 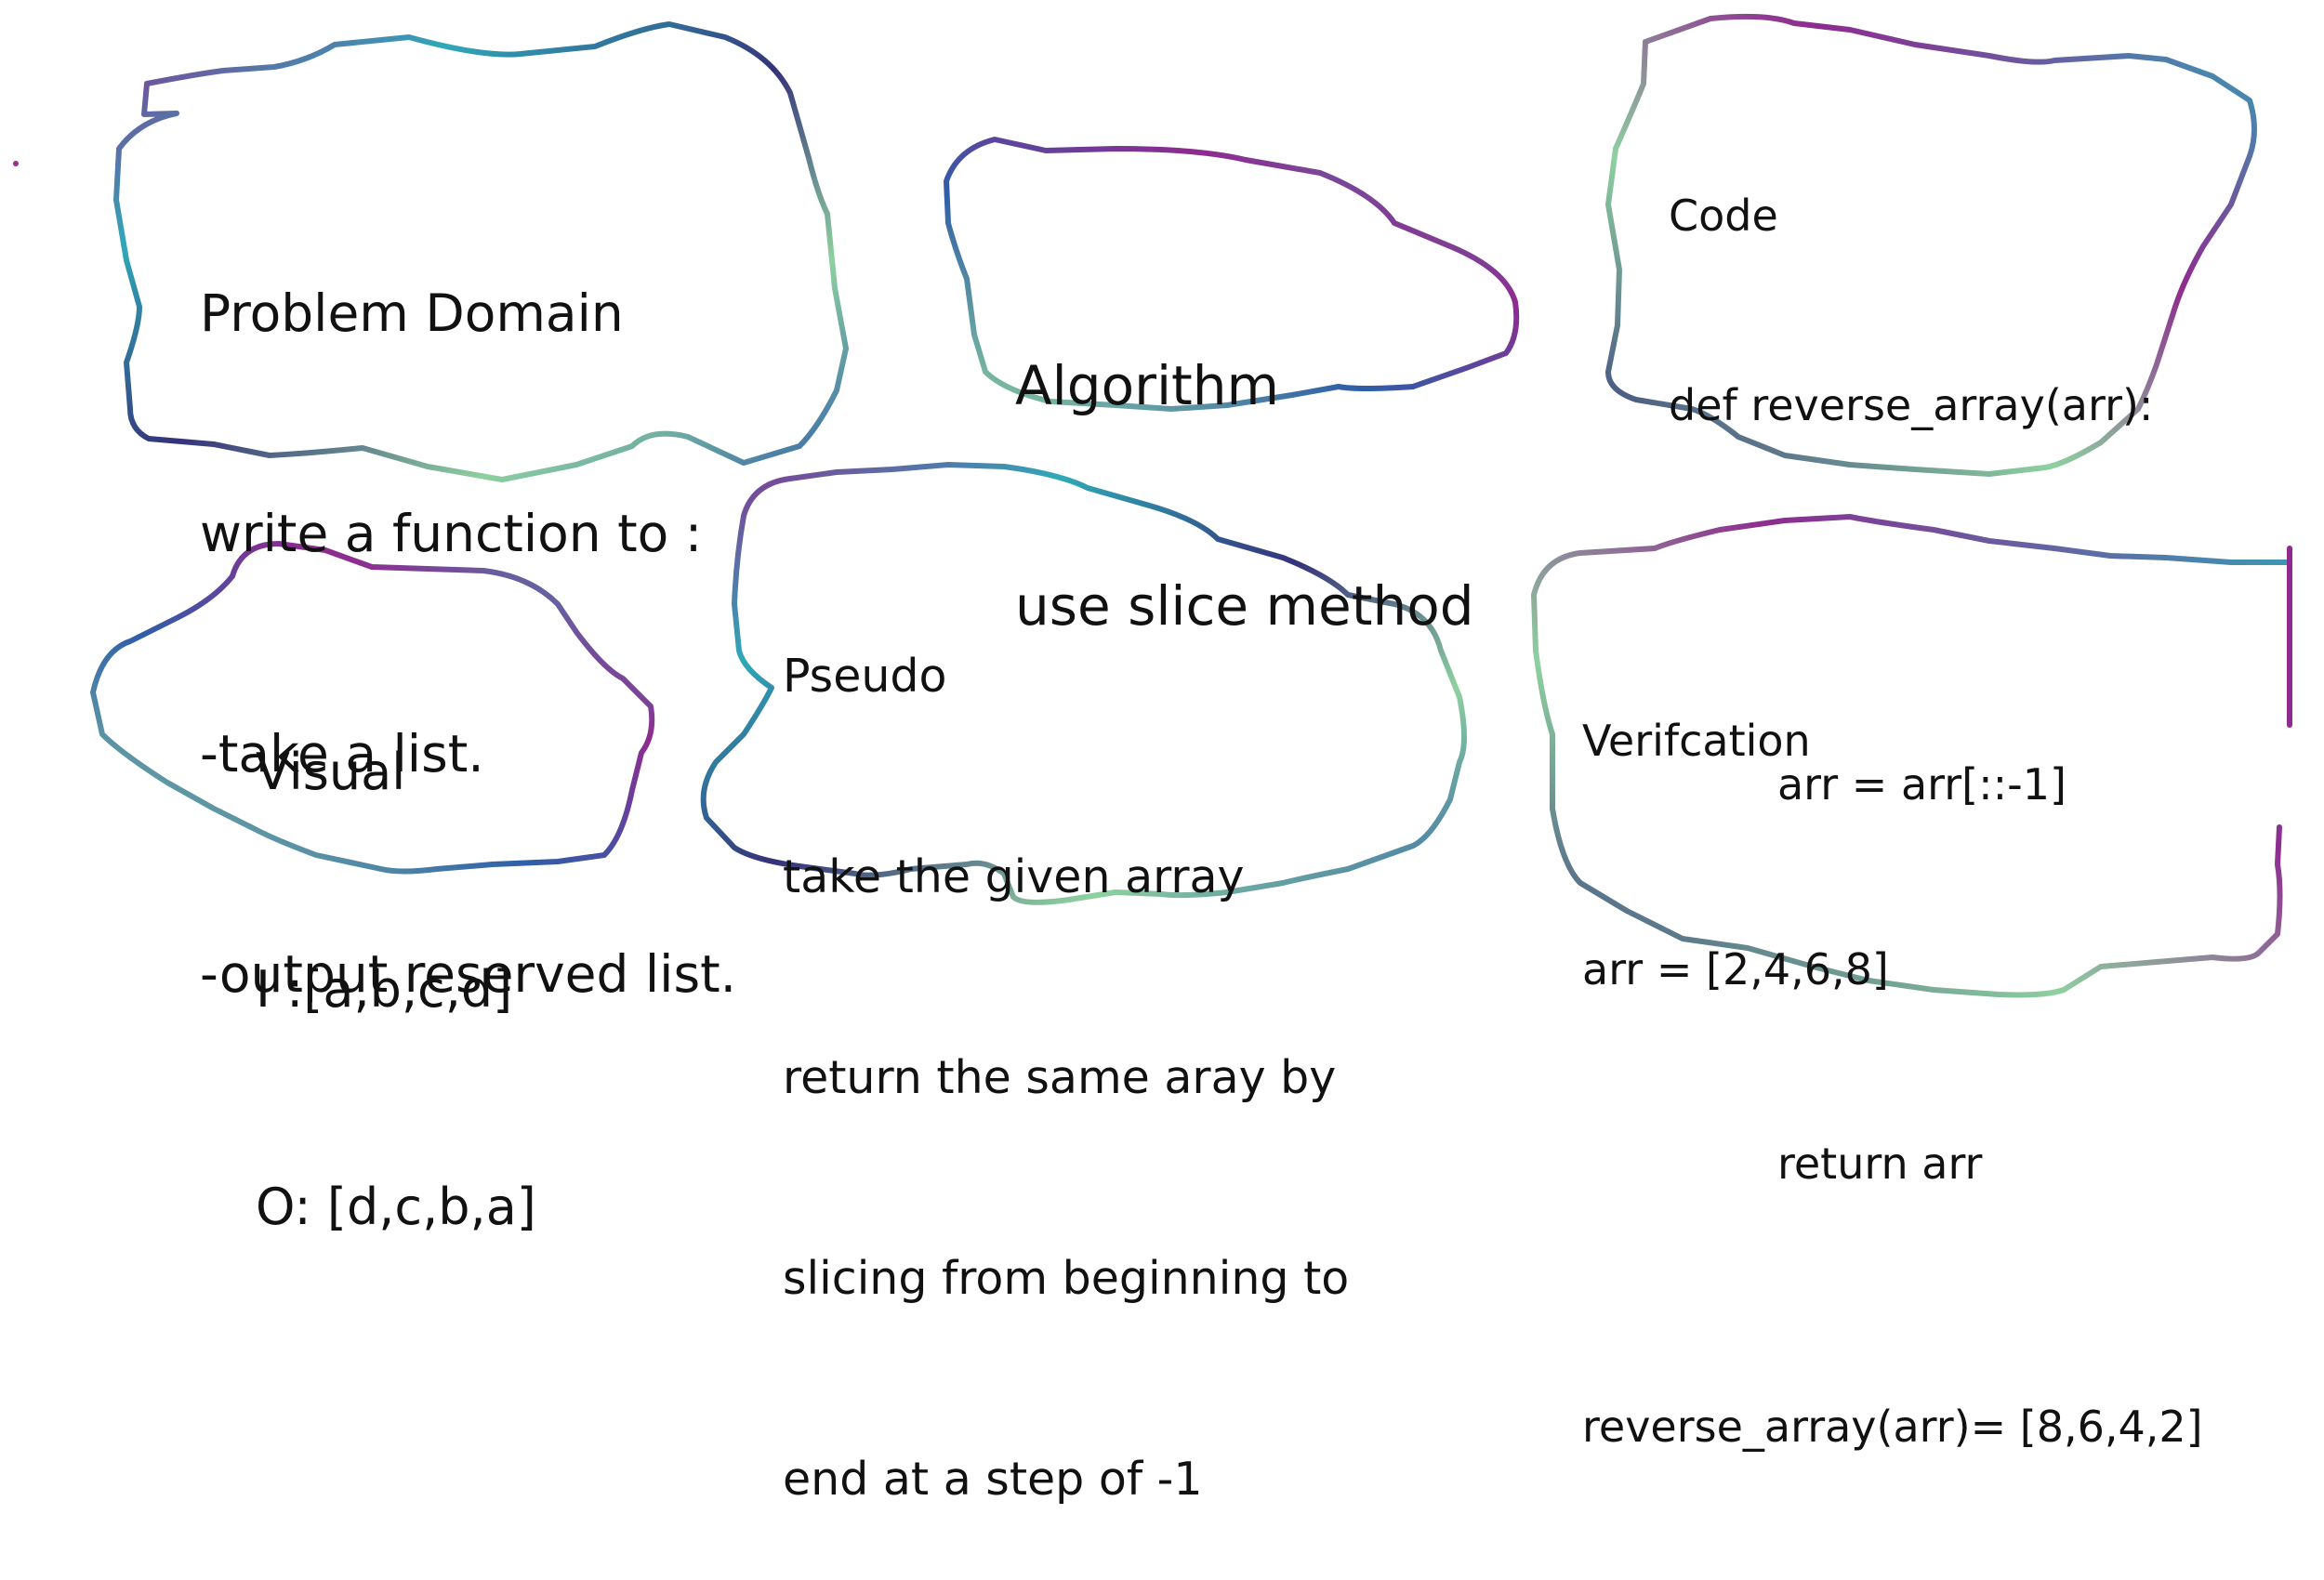 I want to click on visual-title: Visual, so click(x=331, y=772).